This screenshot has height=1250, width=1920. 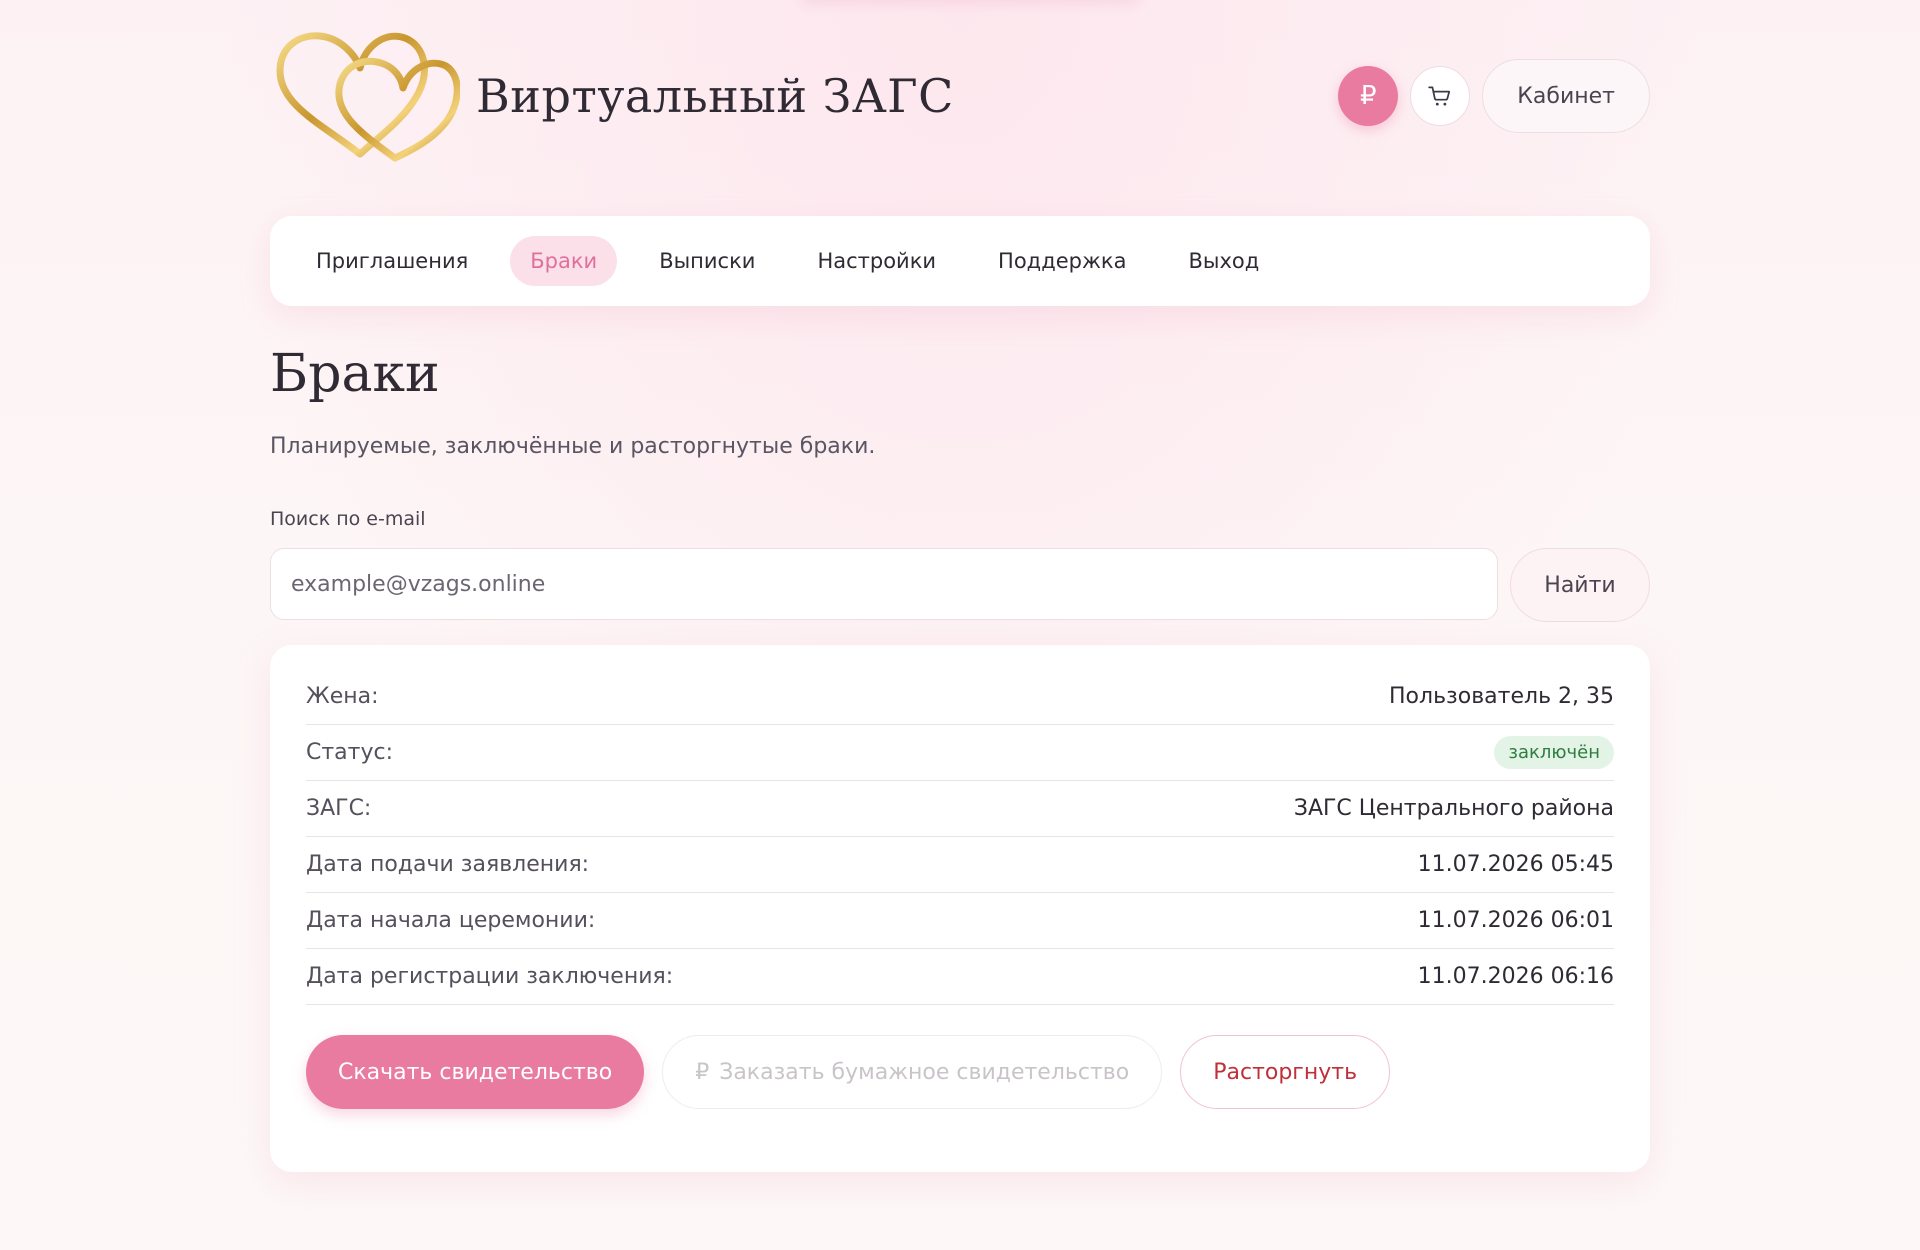 I want to click on info-row-application-date: Дата подачи заявления: 11.07.2026 05:45, so click(x=960, y=865).